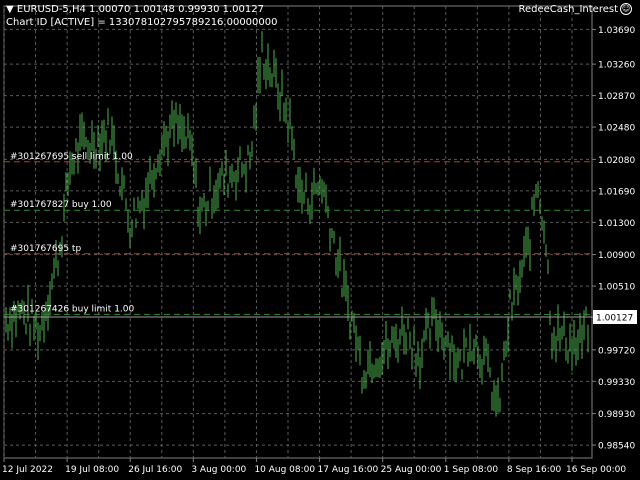 This screenshot has width=640, height=480. Describe the element at coordinates (45, 249) in the screenshot. I see `order-line-label: #301767695 tp` at that location.